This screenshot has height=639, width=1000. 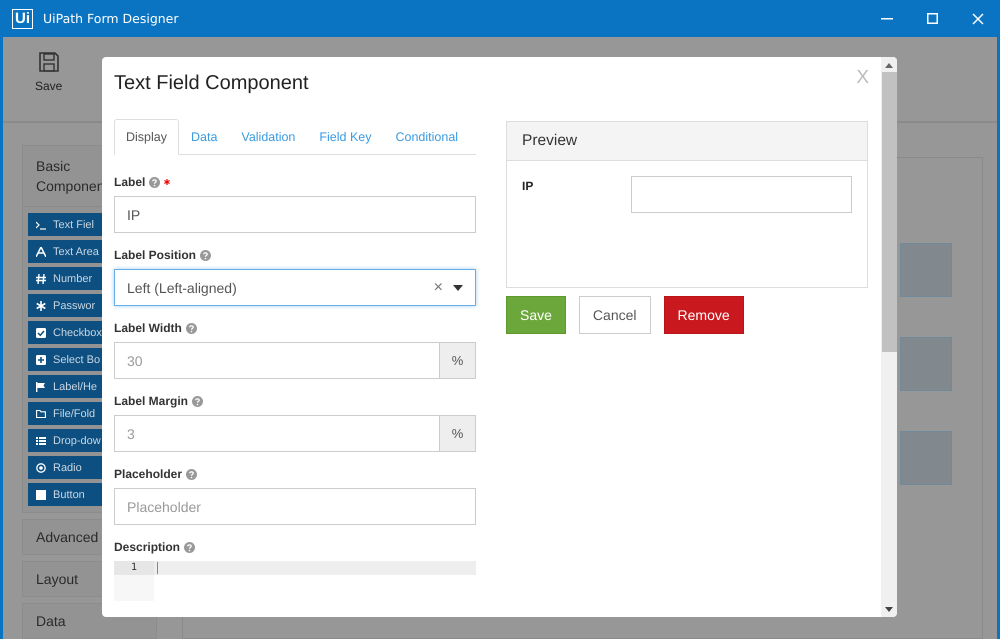 I want to click on select-field: Left (Left-aligned) ×, so click(x=295, y=287).